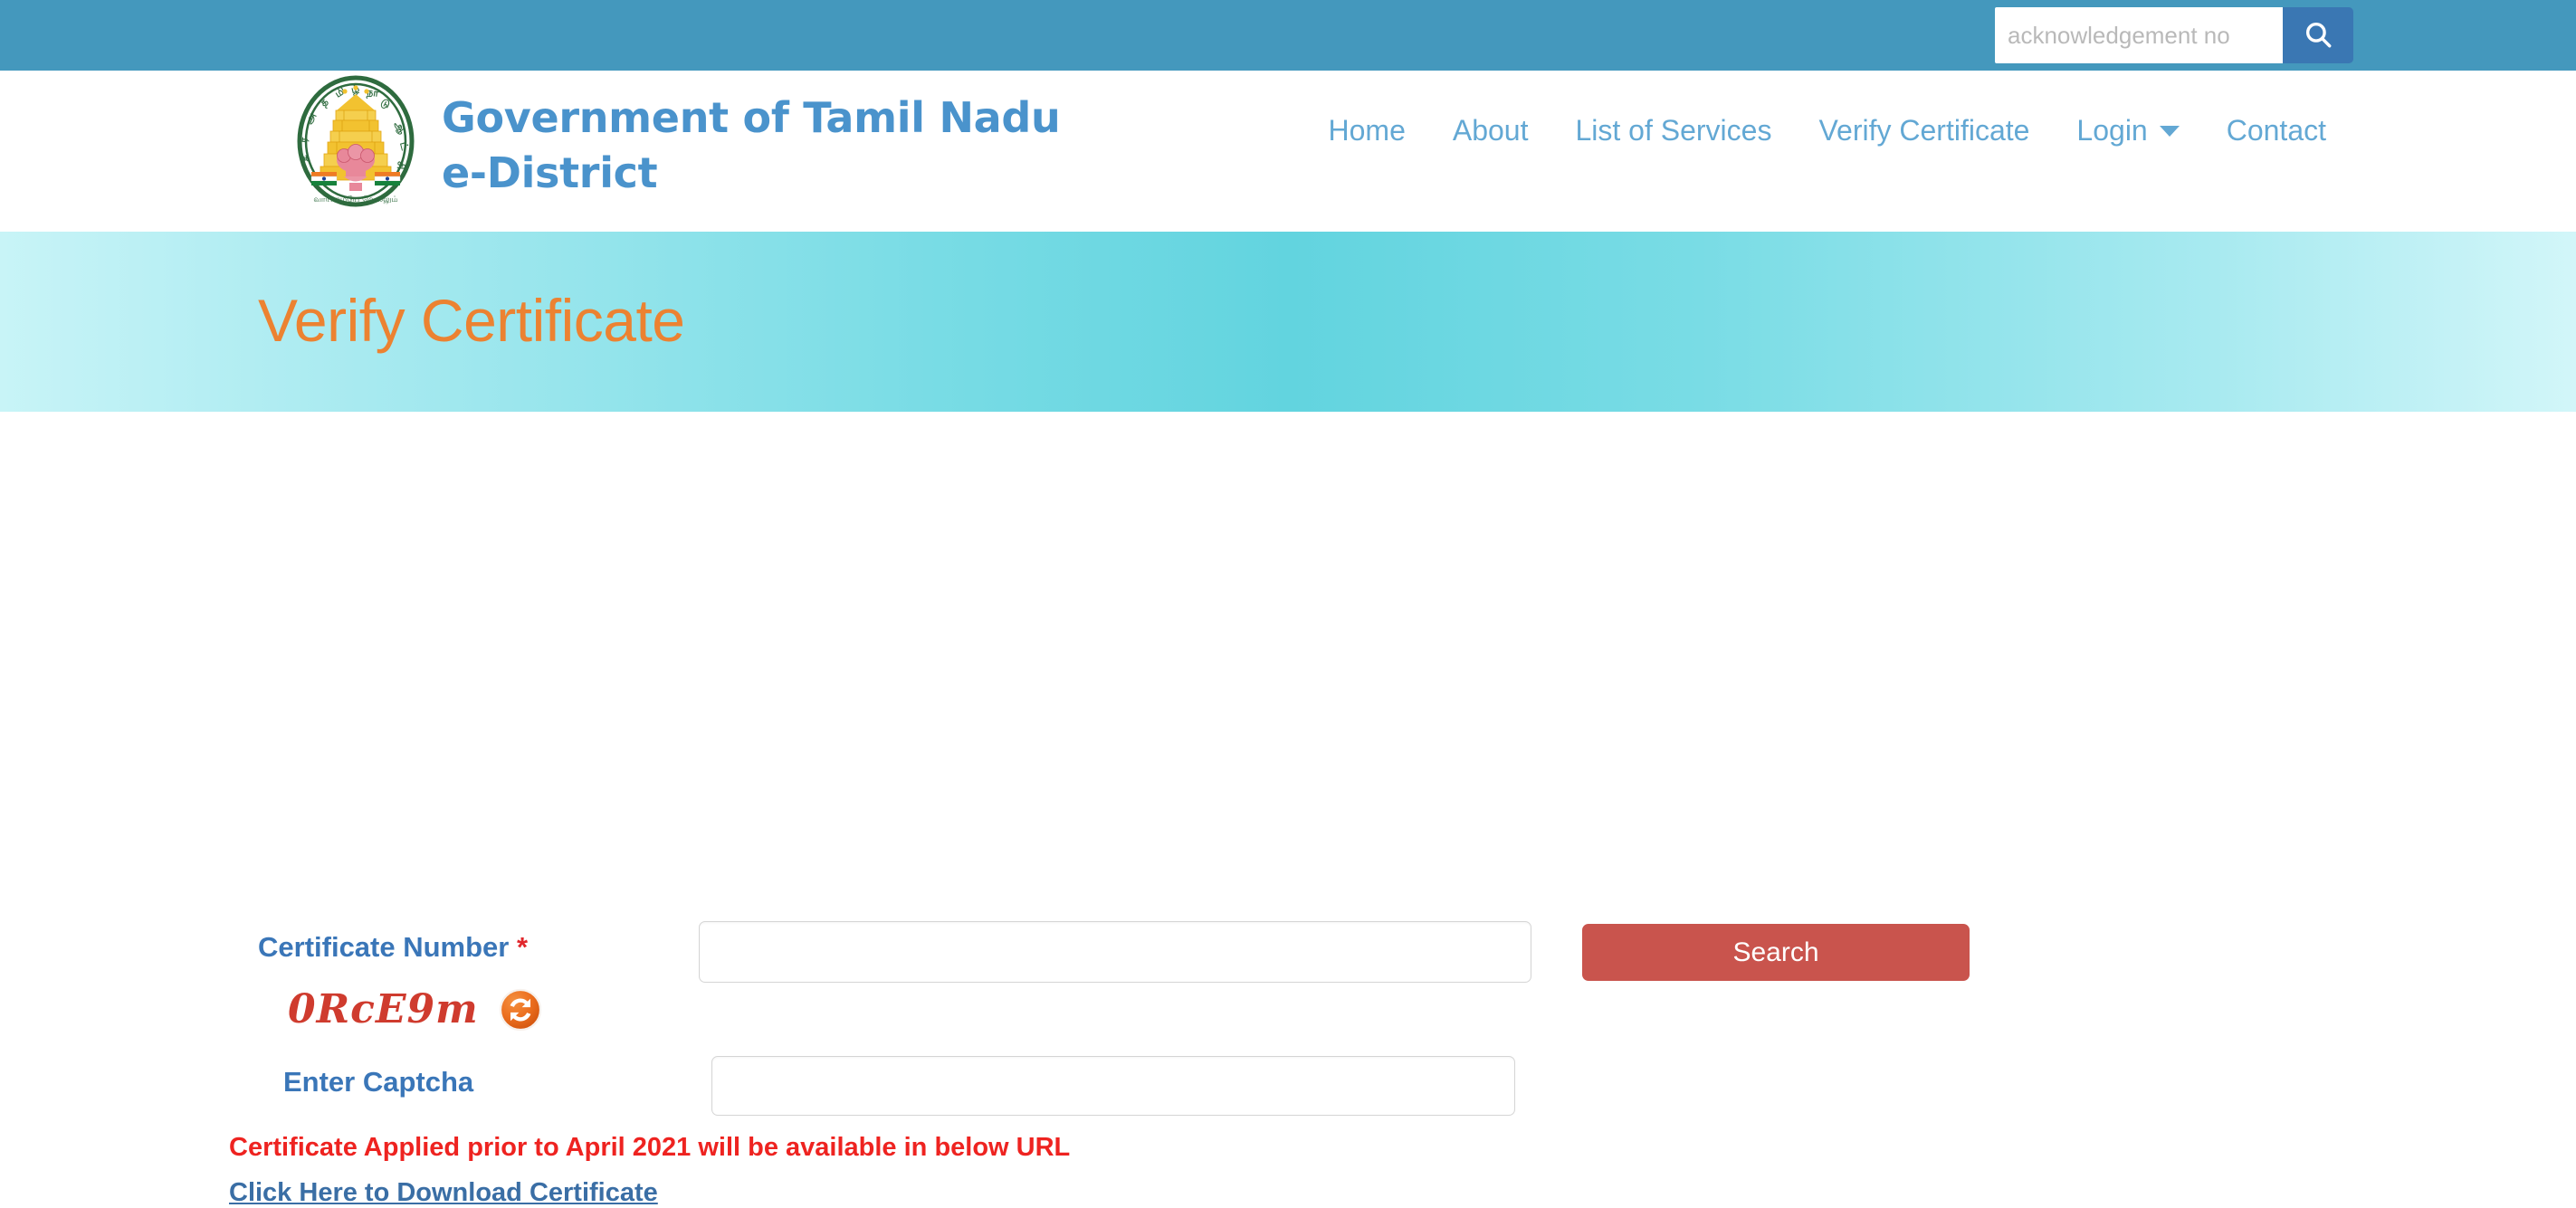 This screenshot has height=1208, width=2576. I want to click on nav-item-contact-label: Contact, so click(2276, 130).